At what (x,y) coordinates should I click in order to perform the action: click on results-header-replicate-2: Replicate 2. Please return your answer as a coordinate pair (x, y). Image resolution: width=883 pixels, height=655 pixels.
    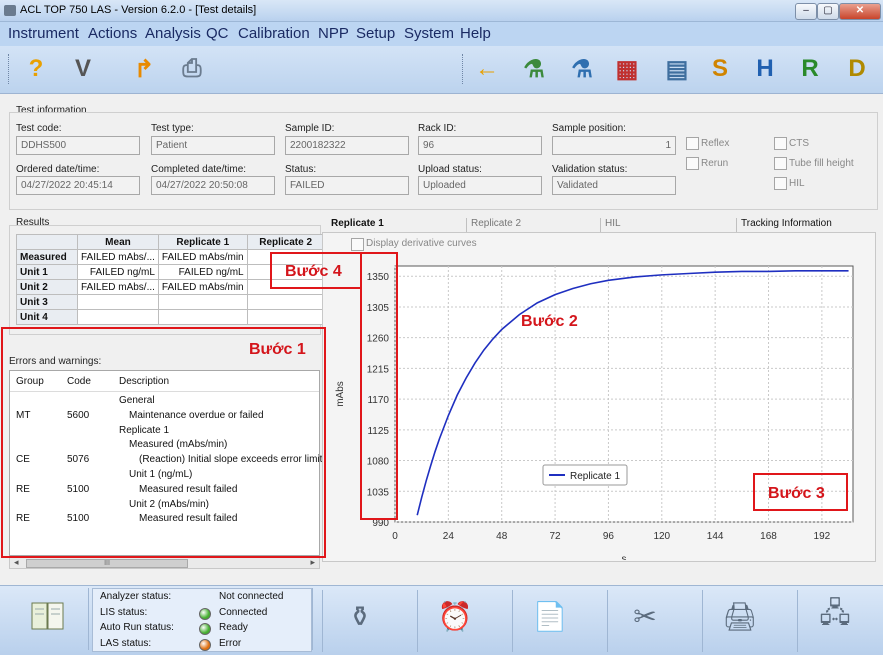
    Looking at the image, I should click on (285, 242).